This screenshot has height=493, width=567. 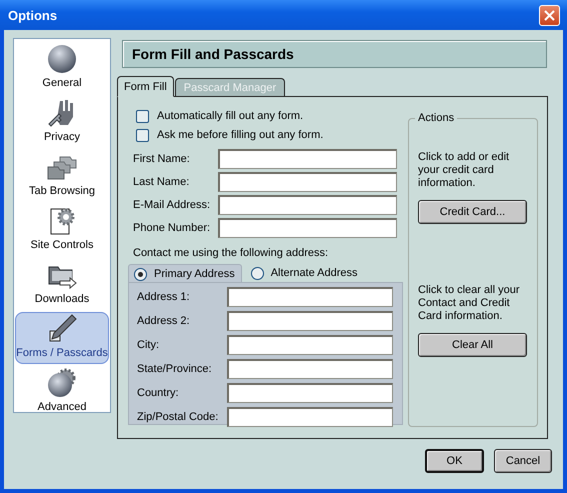 What do you see at coordinates (469, 303) in the screenshot?
I see `description-text: Click to clear all your Contact and Credit Card information.` at bounding box center [469, 303].